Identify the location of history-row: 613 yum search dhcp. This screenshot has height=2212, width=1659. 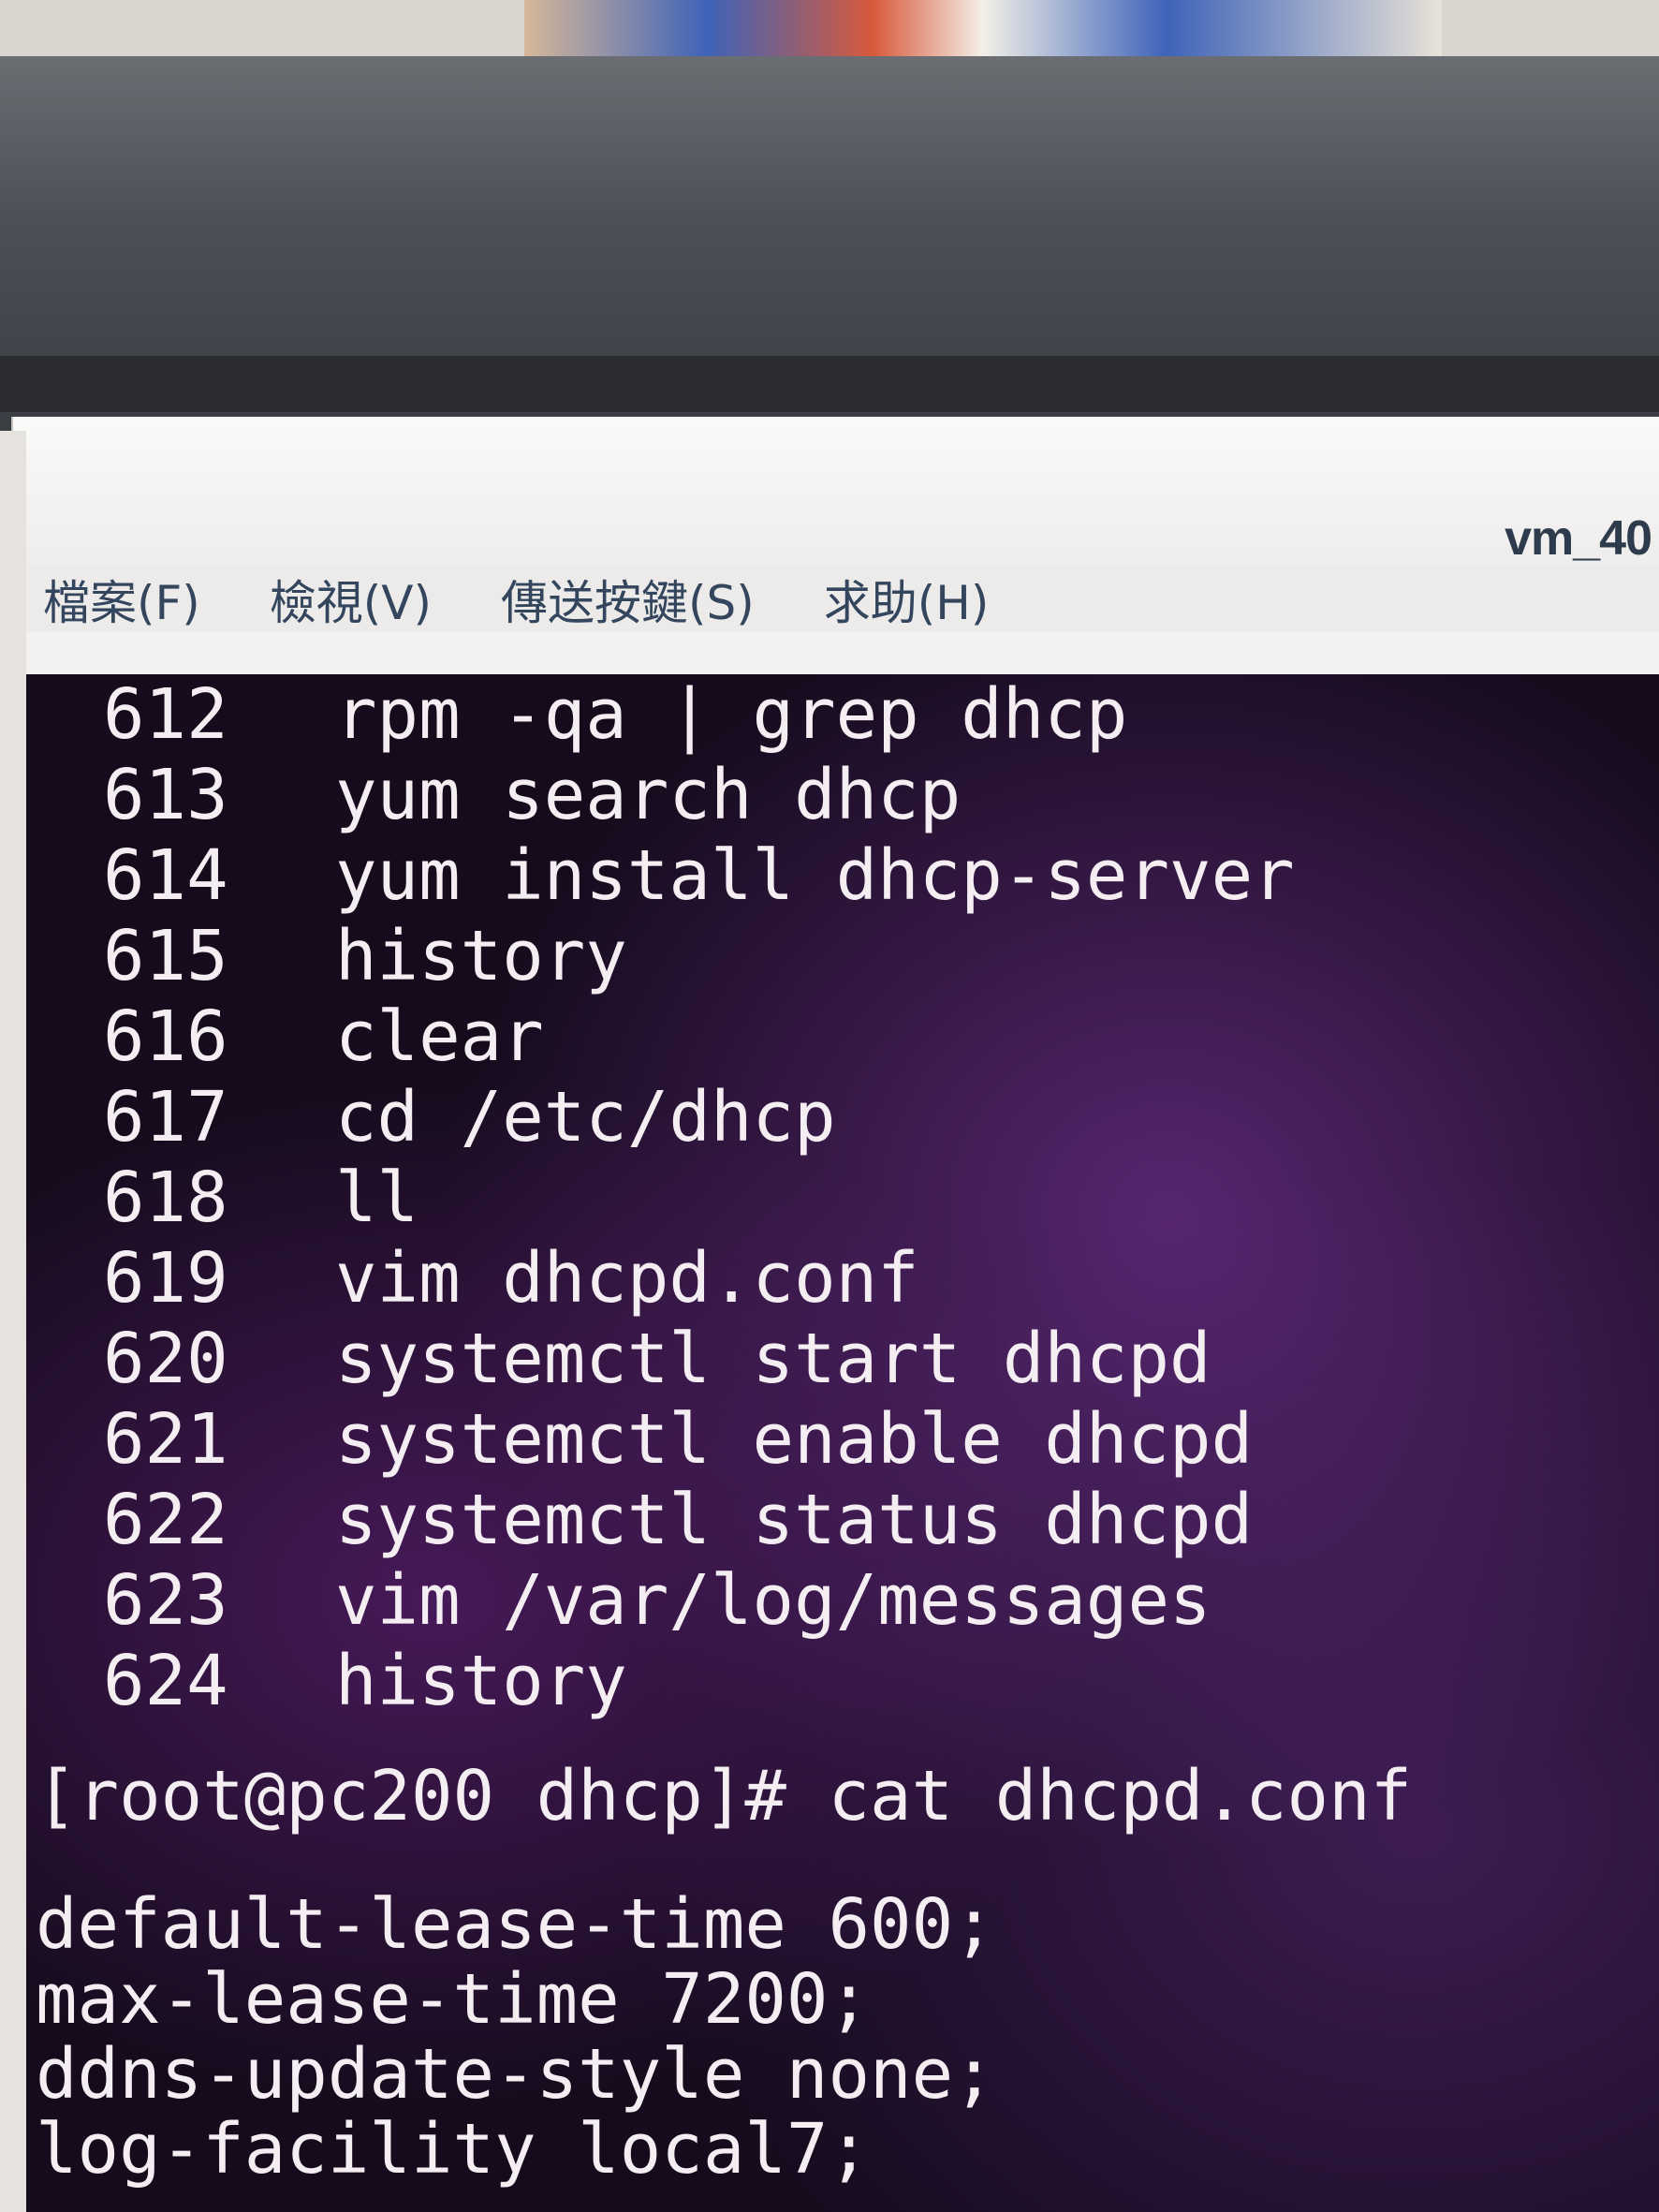
(699, 795).